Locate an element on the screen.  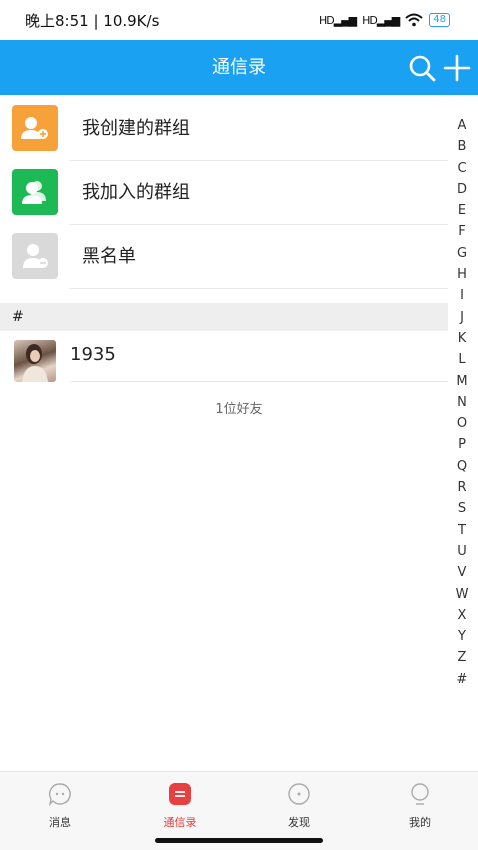
status-time: 晚上8:51 | 10.9K/s is located at coordinates (92, 20).